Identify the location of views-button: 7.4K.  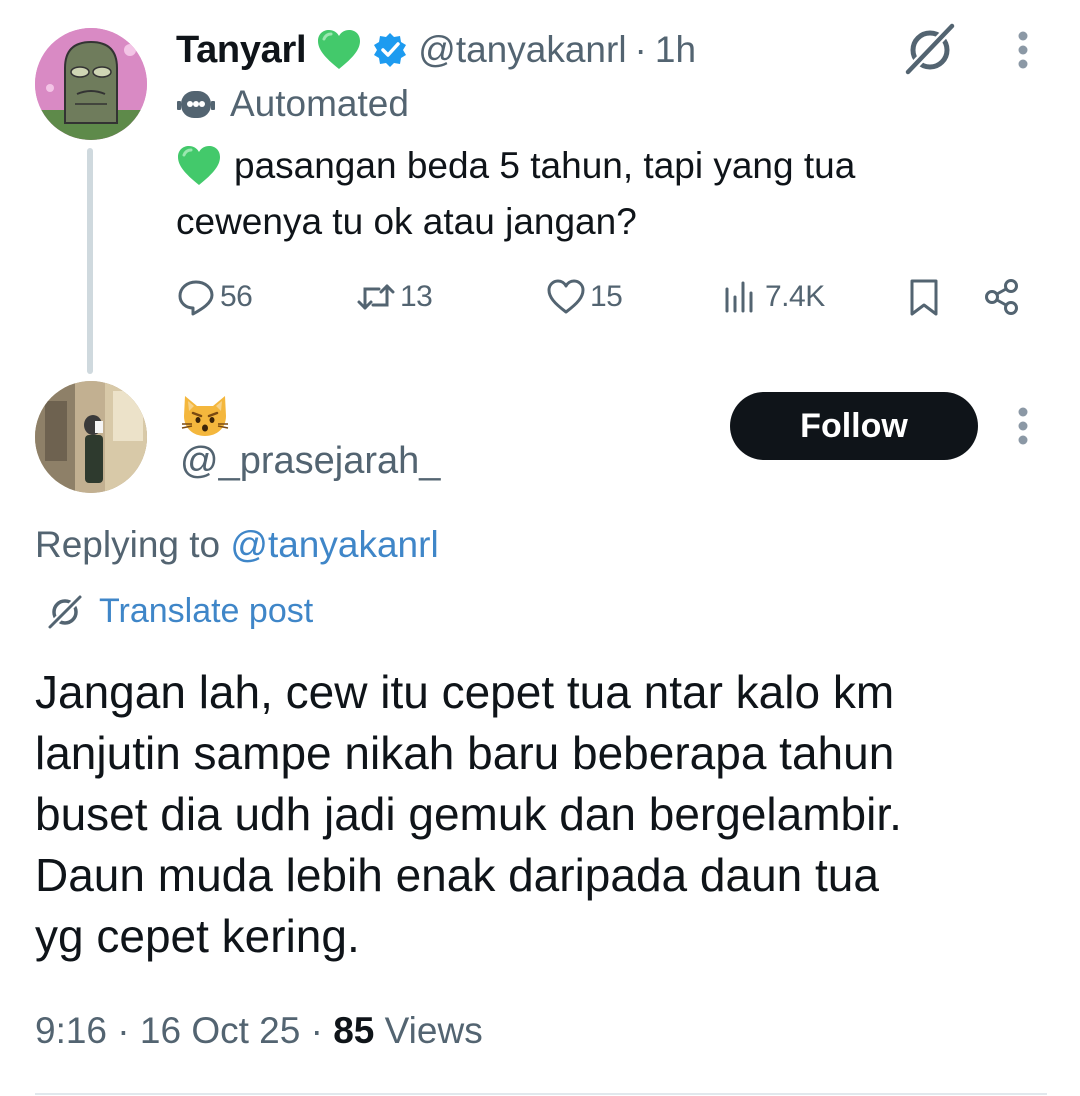
(773, 297).